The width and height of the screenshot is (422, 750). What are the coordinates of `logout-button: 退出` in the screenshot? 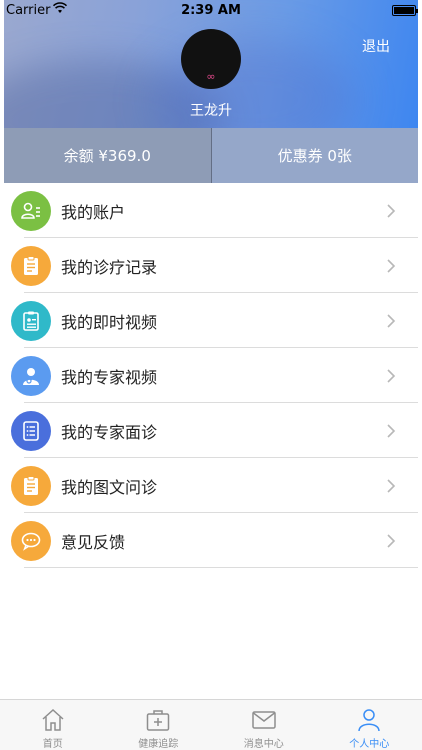 It's located at (376, 46).